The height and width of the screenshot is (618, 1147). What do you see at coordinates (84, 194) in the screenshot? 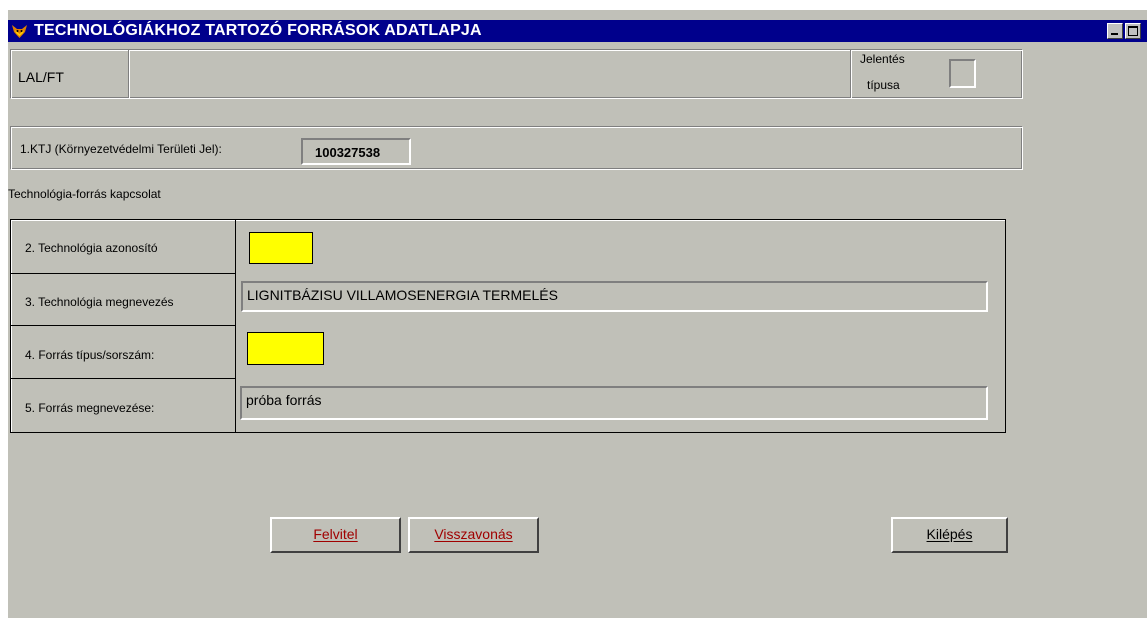
I see `section-title: Technológia-forrás kapcsolat` at bounding box center [84, 194].